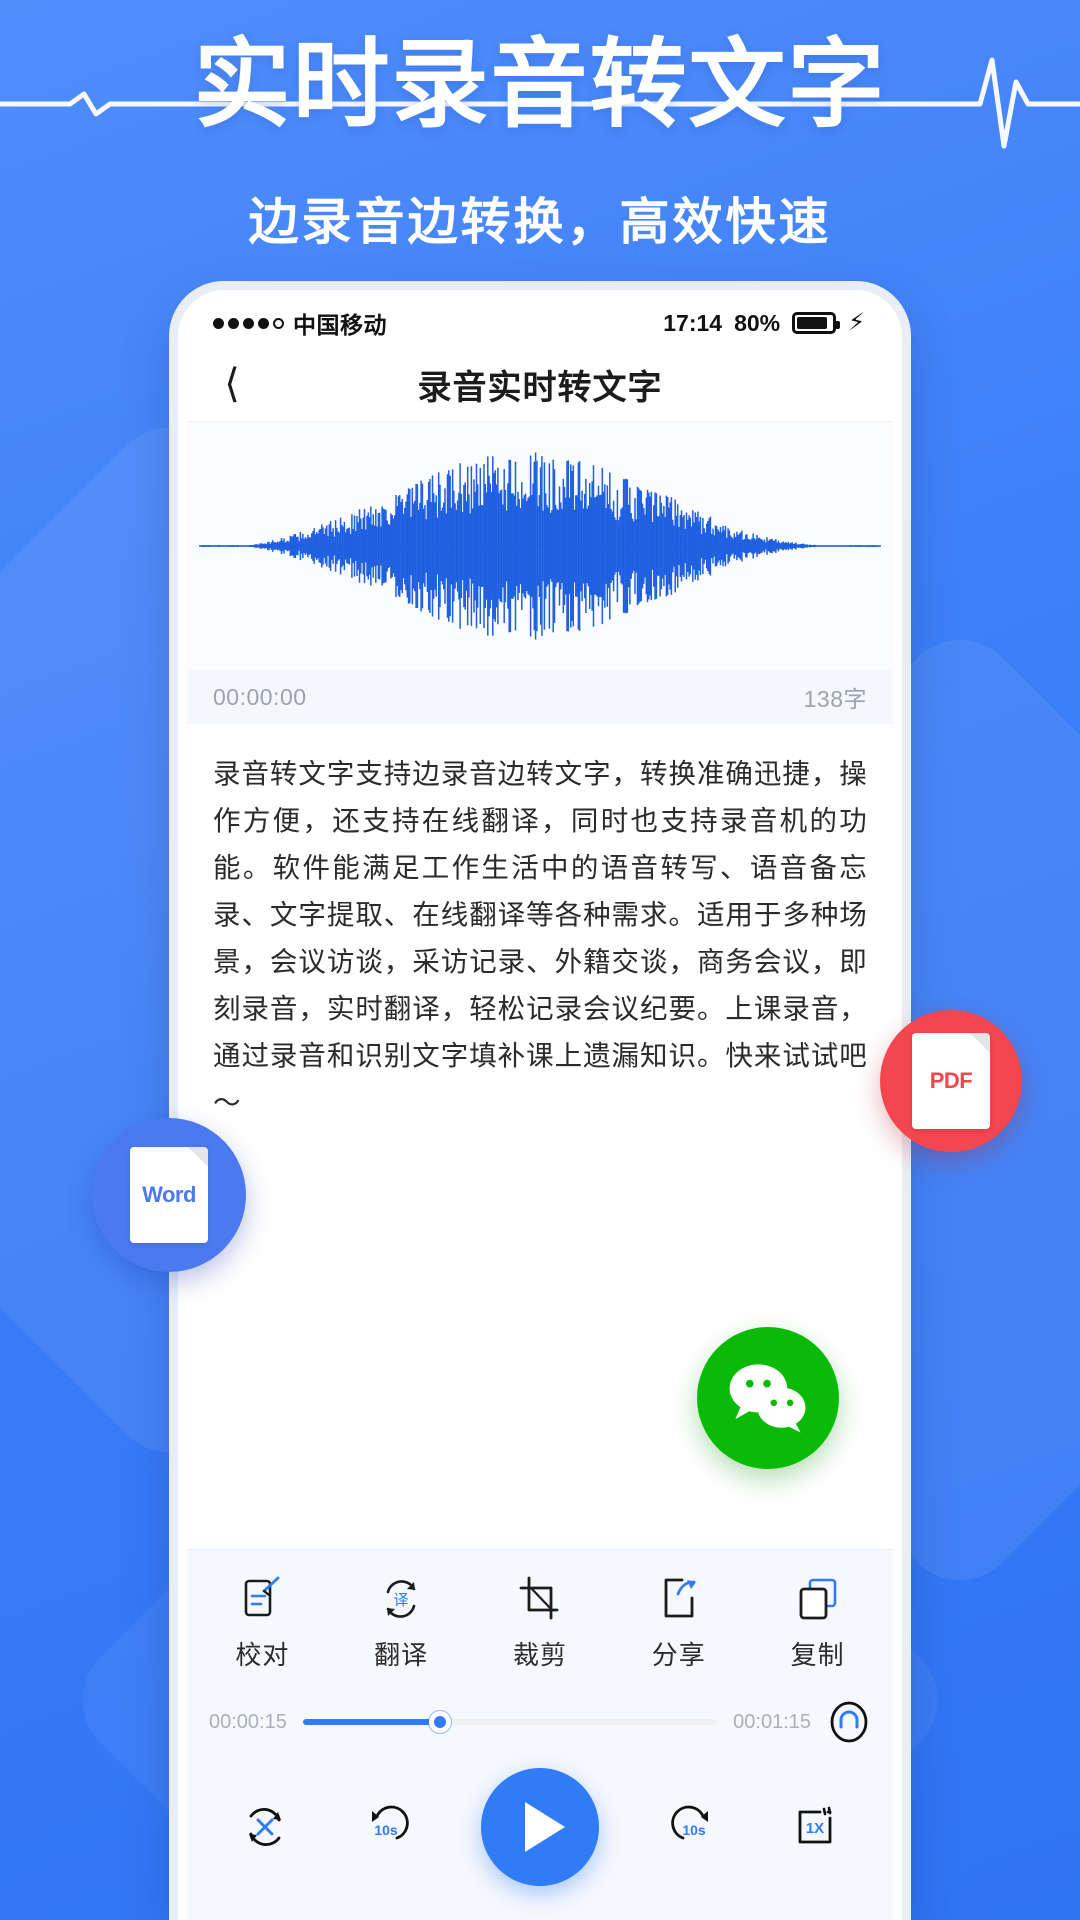 The height and width of the screenshot is (1920, 1080). I want to click on shuffle-x-icon, so click(265, 1827).